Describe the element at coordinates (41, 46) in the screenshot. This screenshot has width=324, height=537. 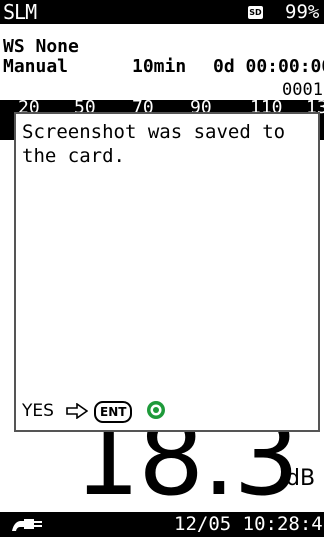
I see `weighting-setting: WS None` at that location.